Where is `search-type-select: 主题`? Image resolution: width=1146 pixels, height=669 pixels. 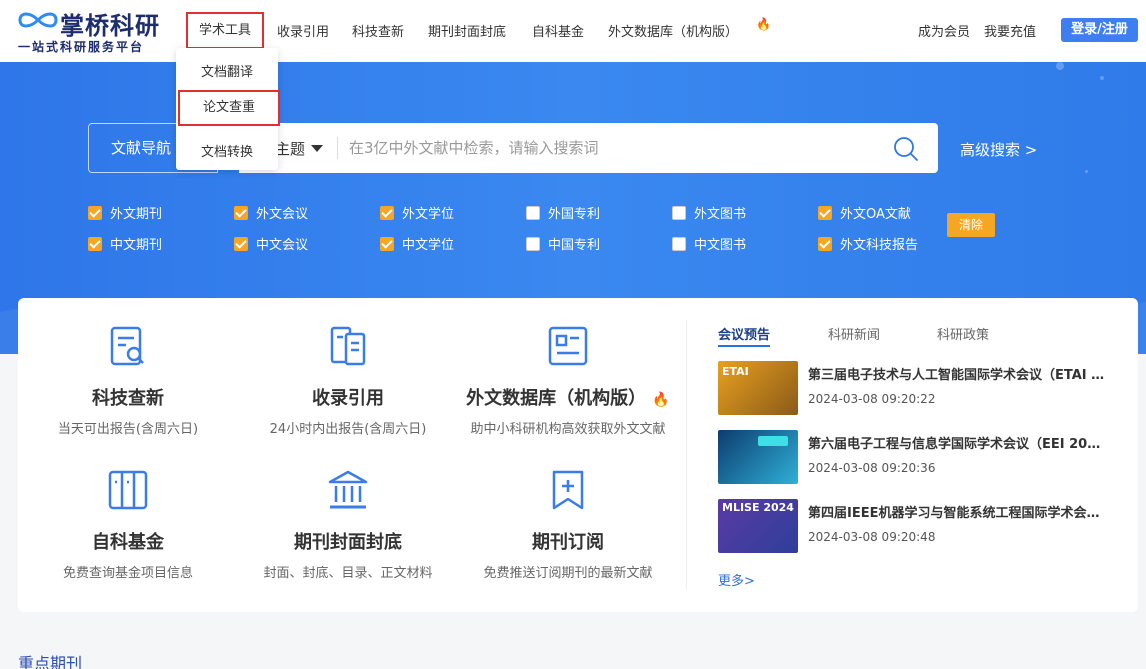 search-type-select: 主题 is located at coordinates (299, 148).